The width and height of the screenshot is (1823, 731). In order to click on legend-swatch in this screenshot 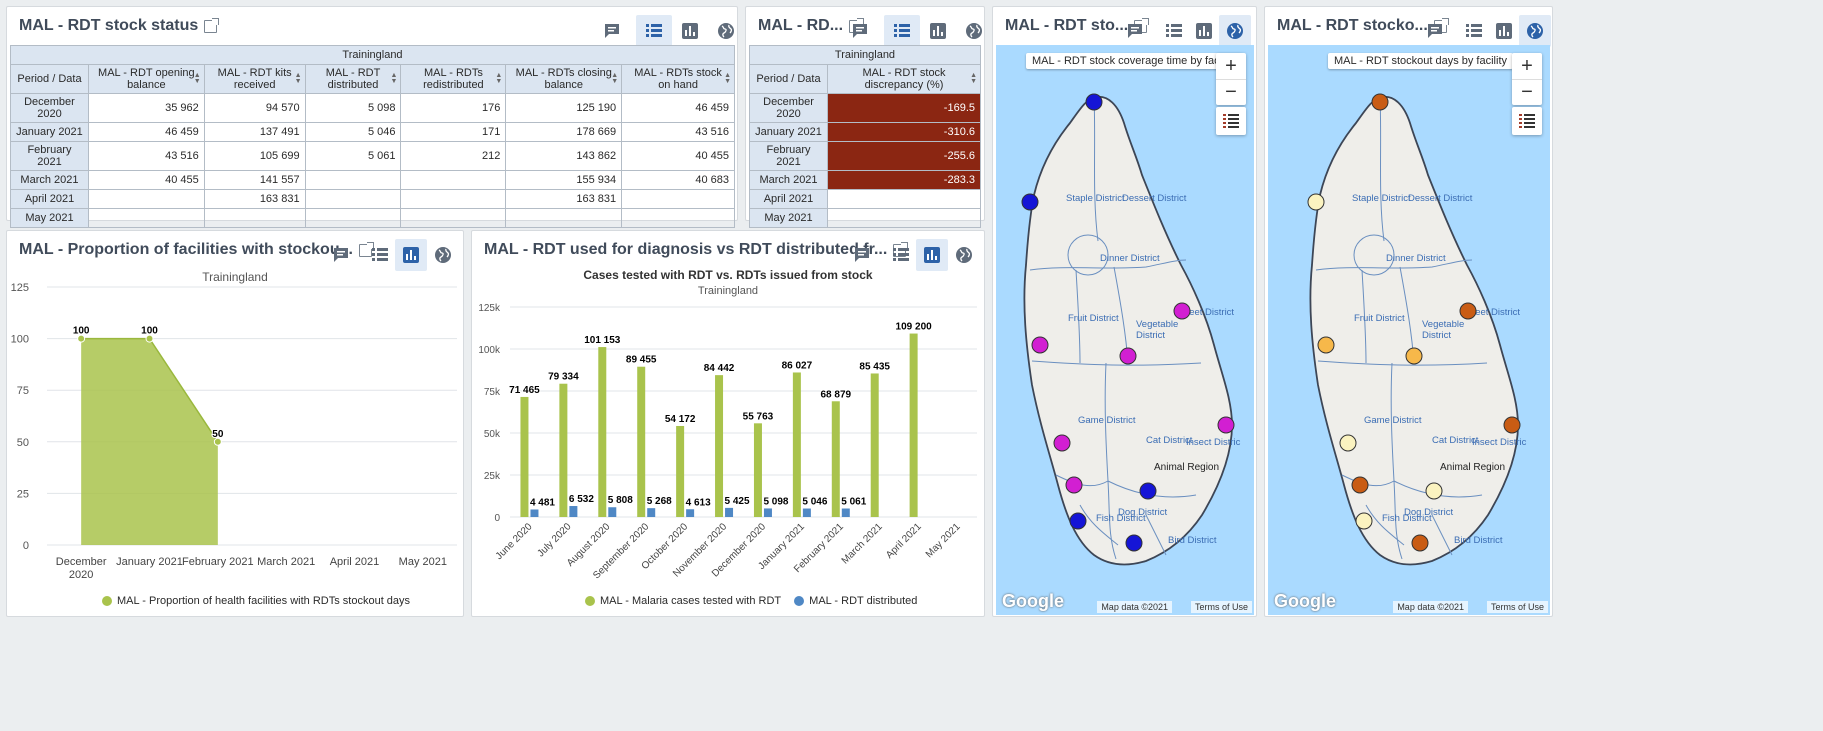, I will do `click(799, 601)`.